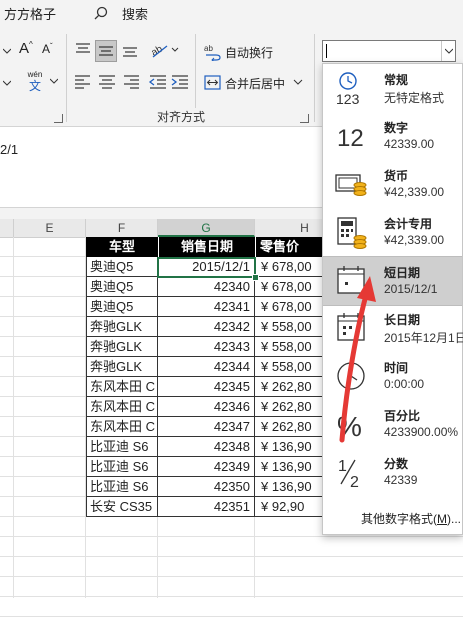  Describe the element at coordinates (135, 13) in the screenshot. I see `search-label: 搜索` at that location.